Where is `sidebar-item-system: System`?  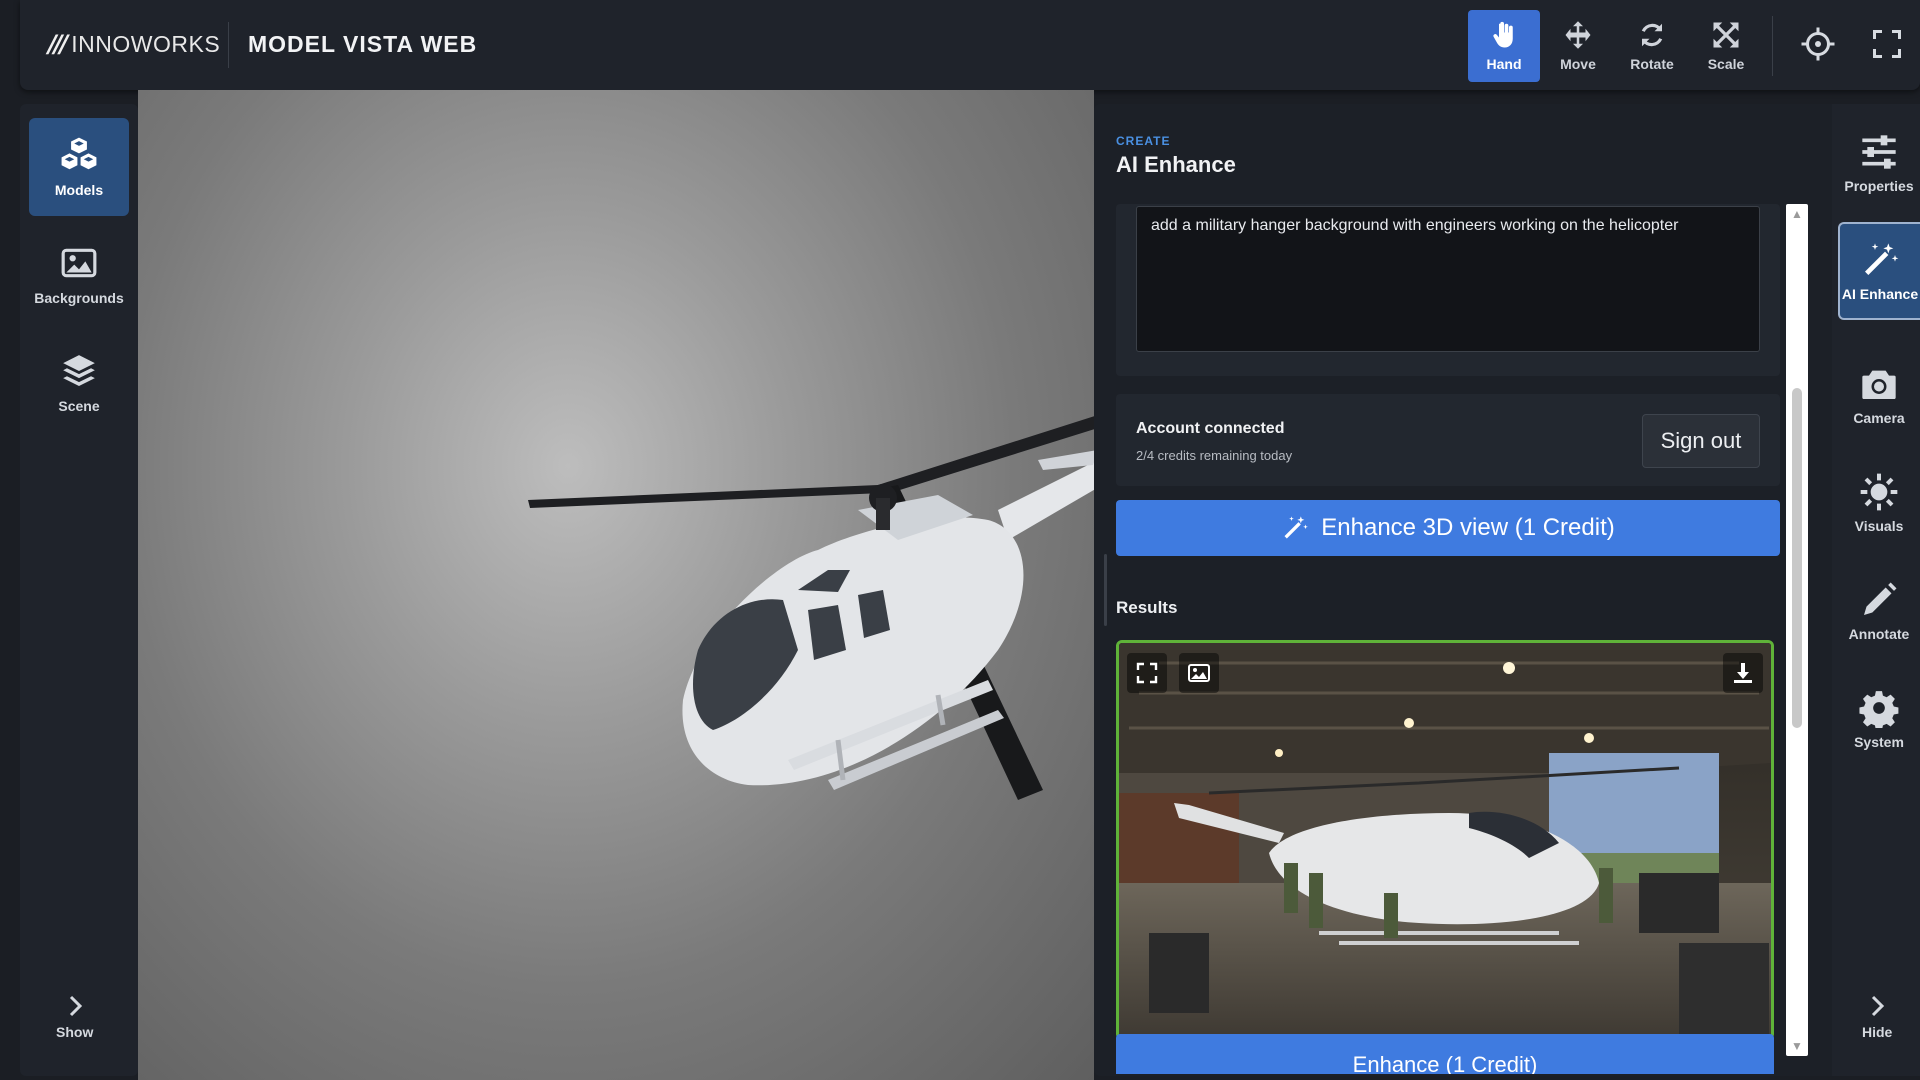
sidebar-item-system: System is located at coordinates (1879, 719).